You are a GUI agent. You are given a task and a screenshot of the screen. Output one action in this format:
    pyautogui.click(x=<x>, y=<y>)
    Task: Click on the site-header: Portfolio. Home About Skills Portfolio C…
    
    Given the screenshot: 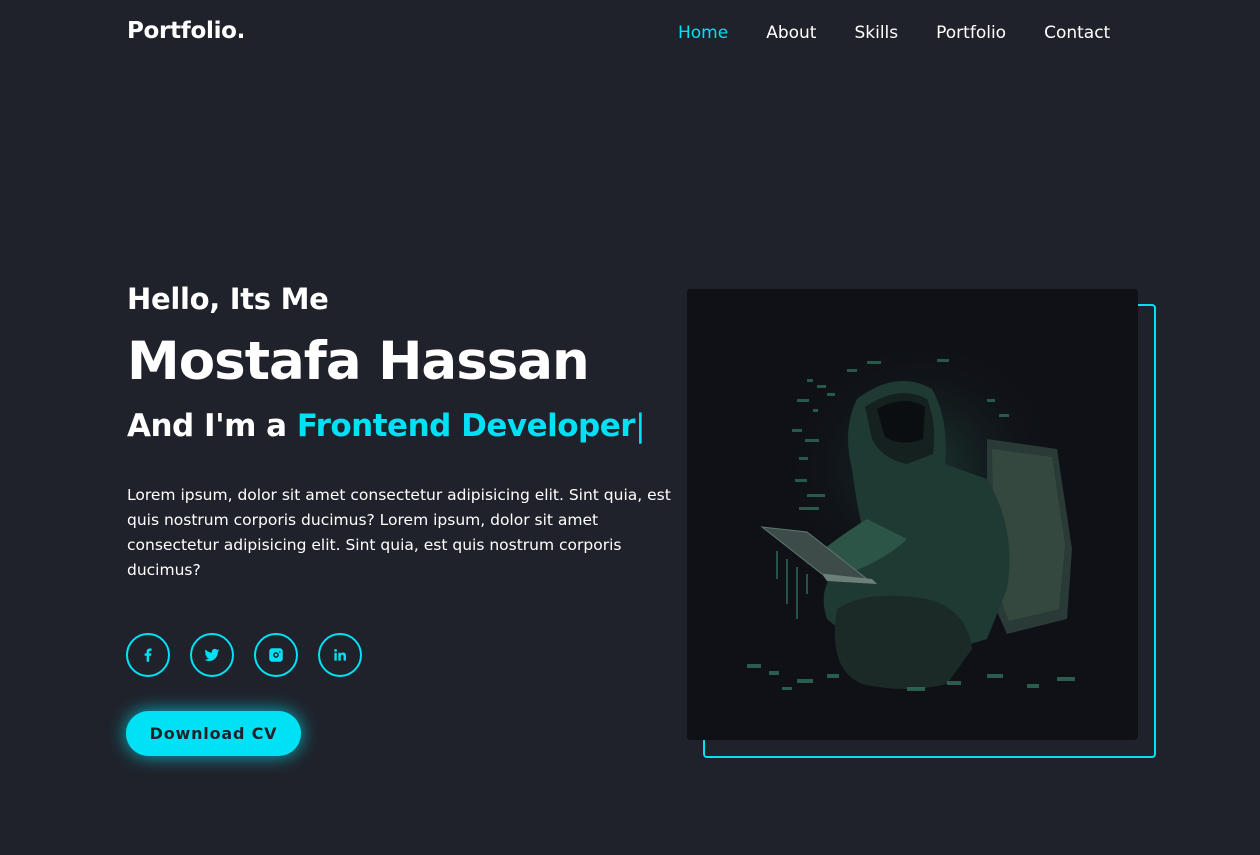 What is the action you would take?
    pyautogui.click(x=630, y=35)
    